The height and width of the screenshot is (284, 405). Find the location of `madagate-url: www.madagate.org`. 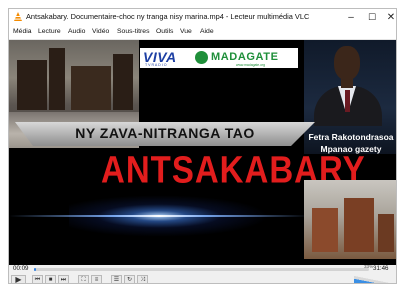

madagate-url: www.madagate.org is located at coordinates (251, 65).